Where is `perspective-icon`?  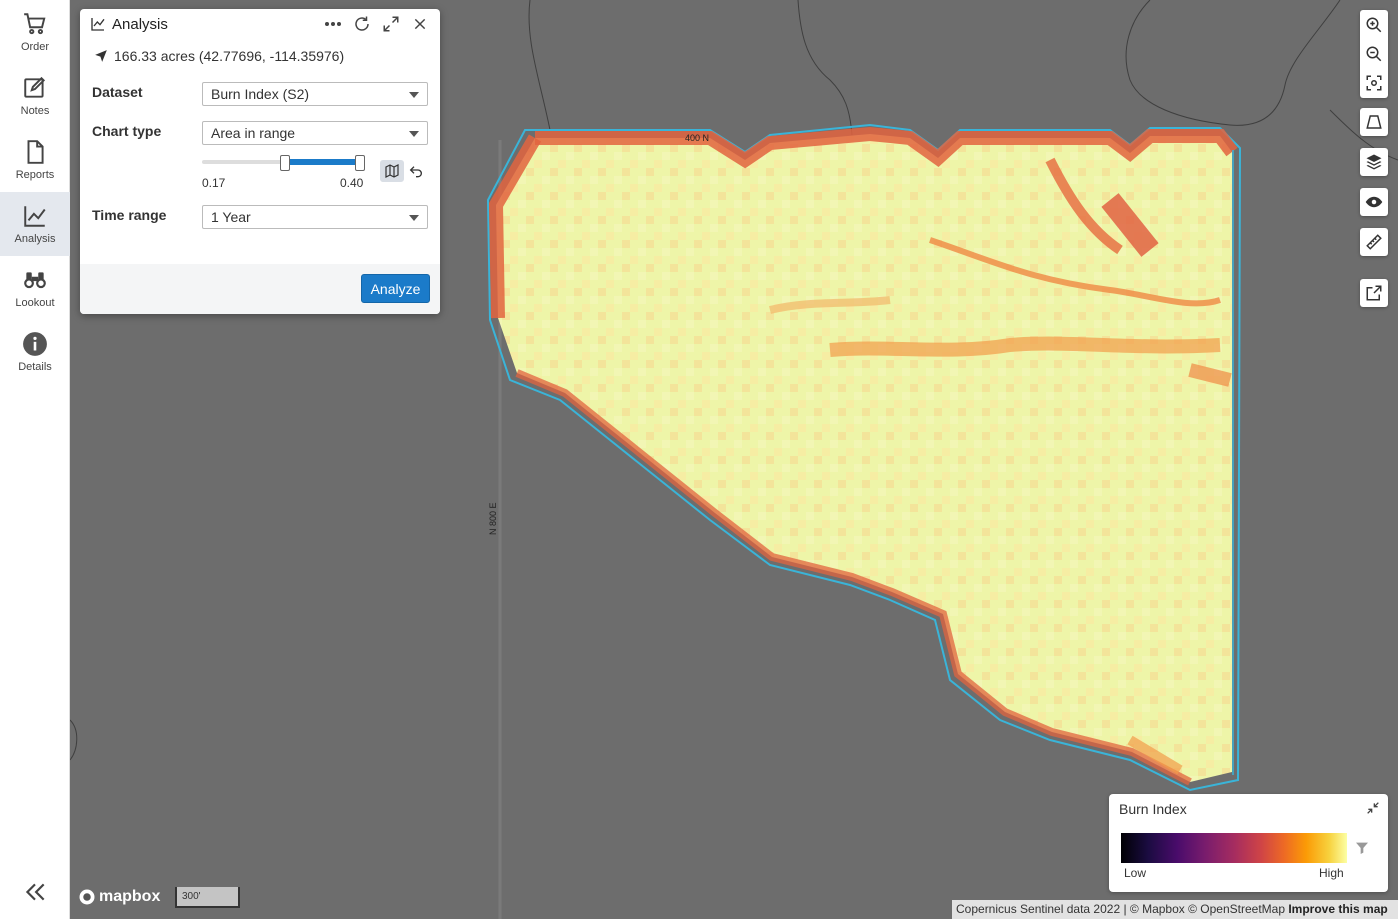
perspective-icon is located at coordinates (1374, 122).